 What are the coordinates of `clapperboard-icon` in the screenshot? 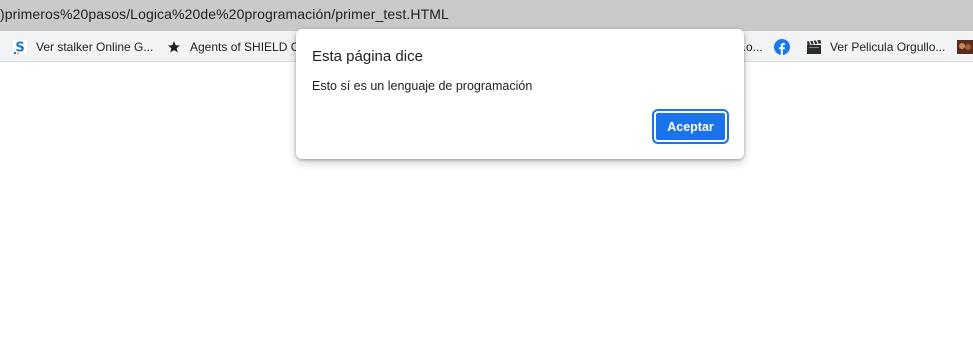 It's located at (814, 47).